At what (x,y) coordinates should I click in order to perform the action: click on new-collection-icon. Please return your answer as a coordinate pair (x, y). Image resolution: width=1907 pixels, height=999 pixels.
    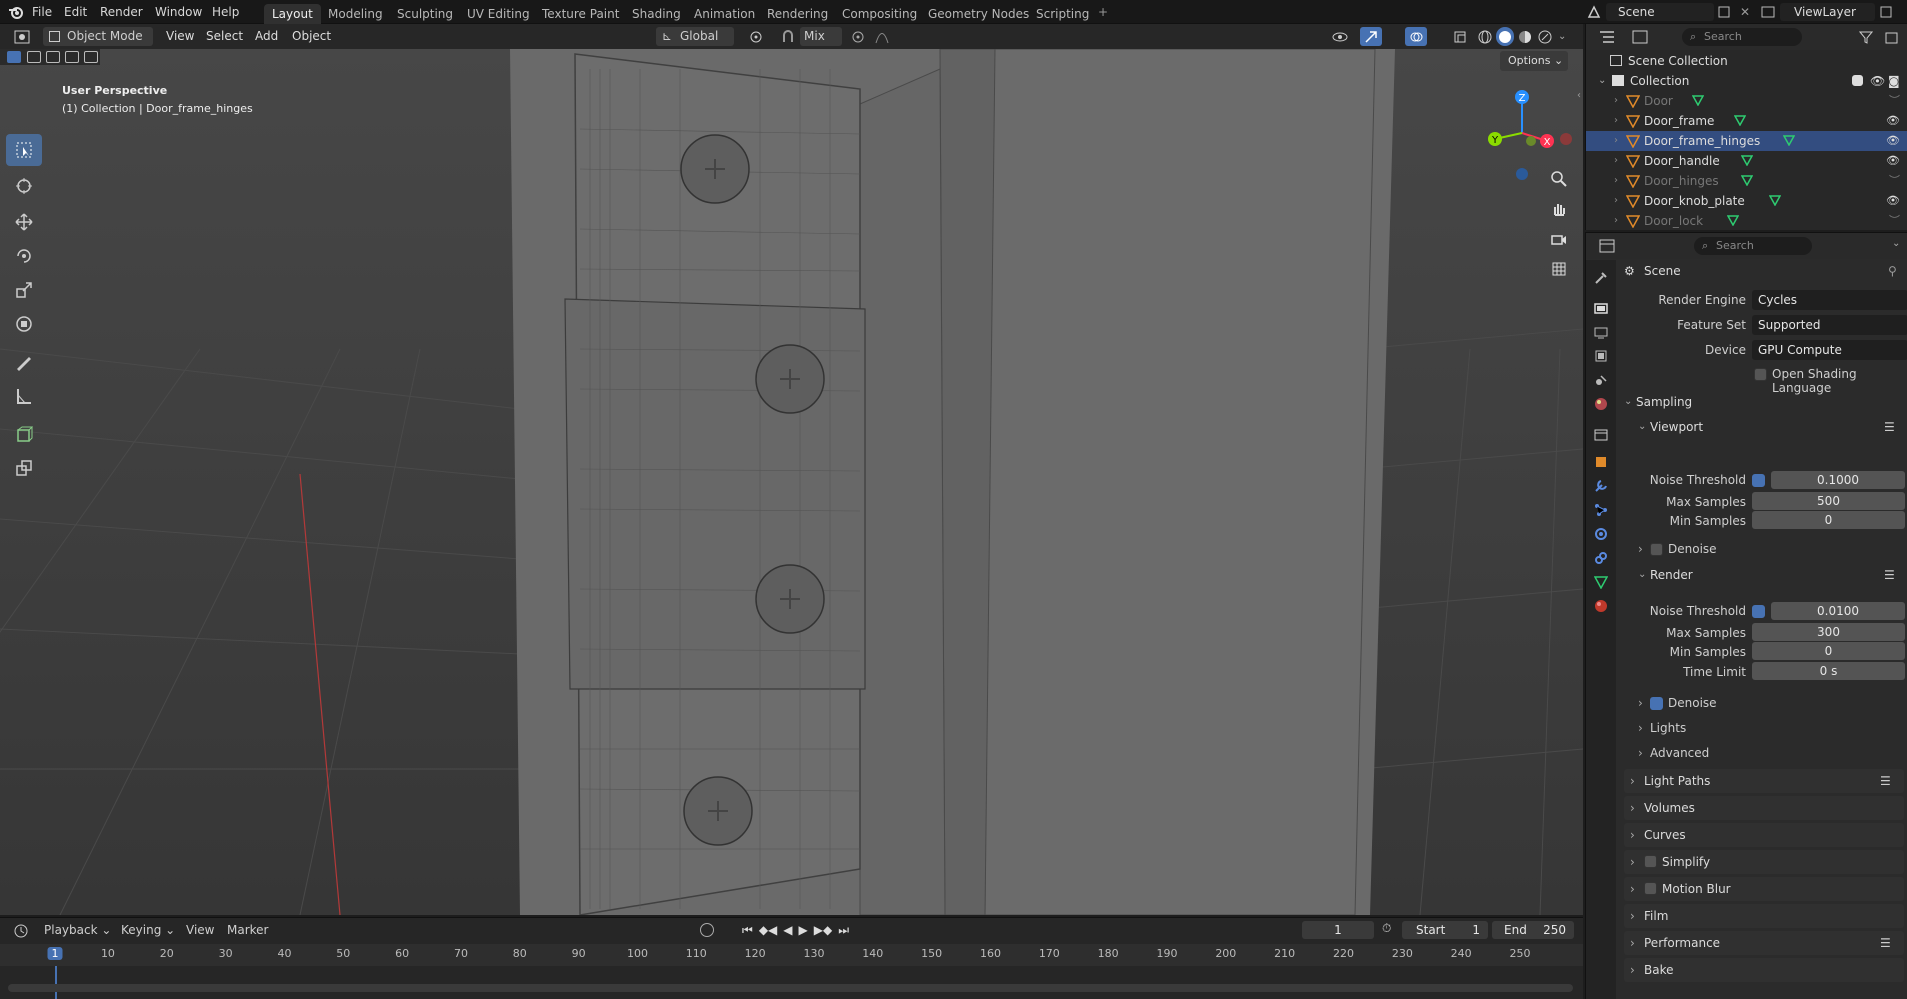
    Looking at the image, I should click on (1892, 37).